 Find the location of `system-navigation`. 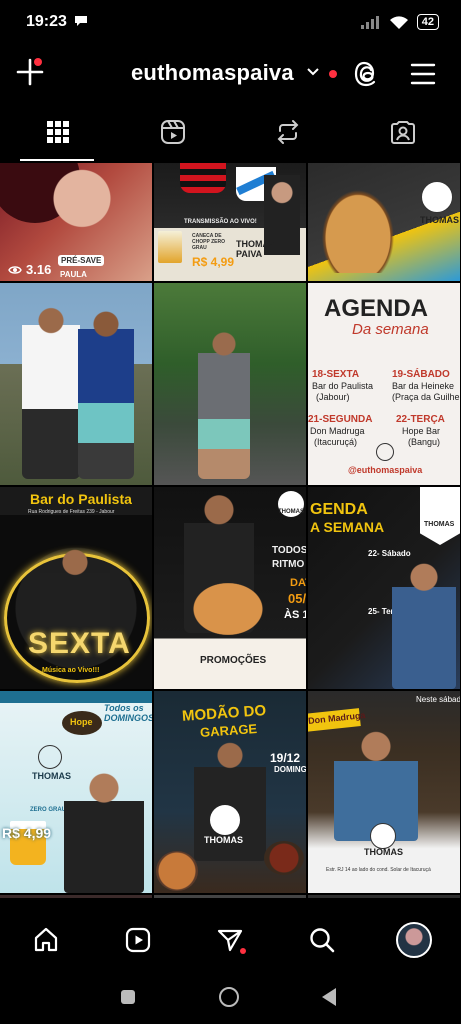

system-navigation is located at coordinates (230, 1002).